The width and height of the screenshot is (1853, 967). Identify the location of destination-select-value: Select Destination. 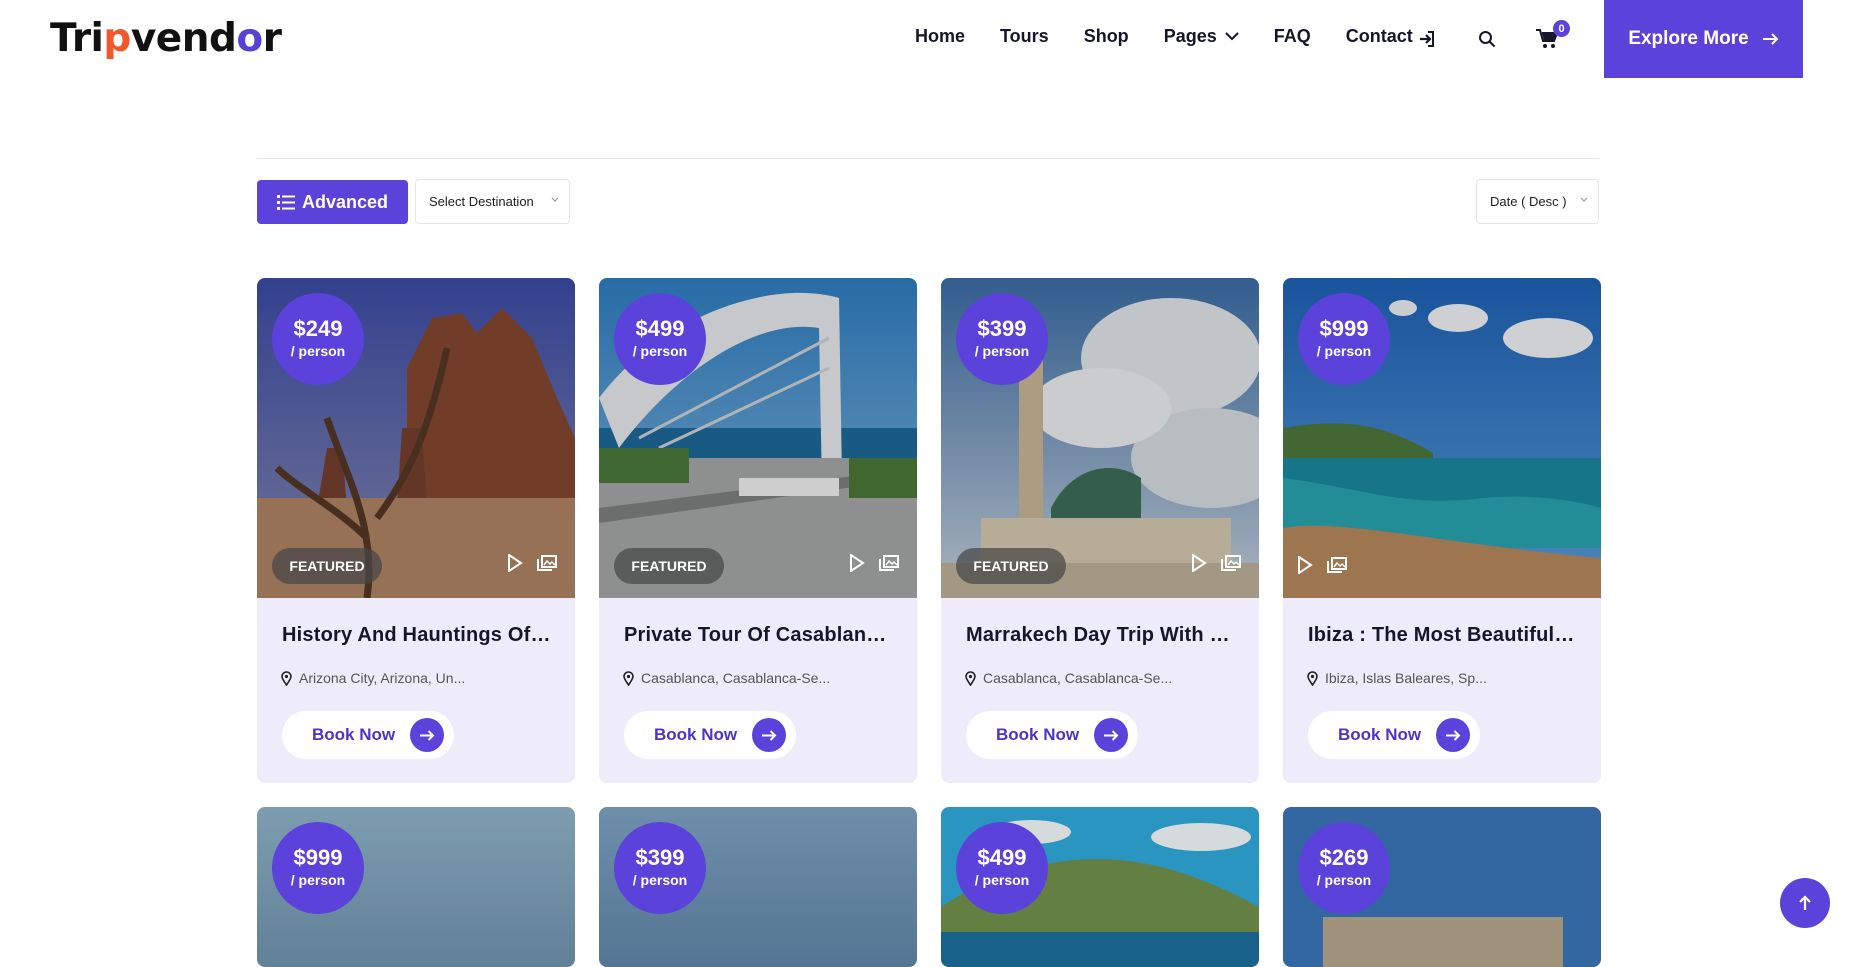
(481, 201).